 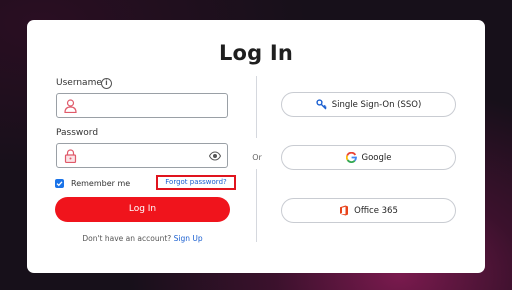 What do you see at coordinates (256, 205) in the screenshot?
I see `divider-line-bottom` at bounding box center [256, 205].